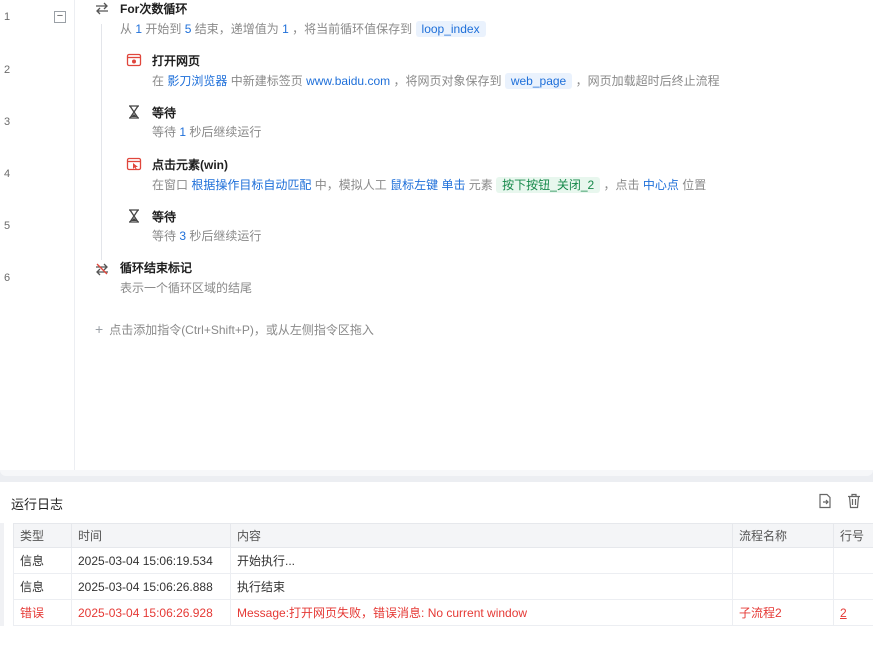 The width and height of the screenshot is (873, 655). I want to click on browser-value: 影刀浏览器, so click(197, 81).